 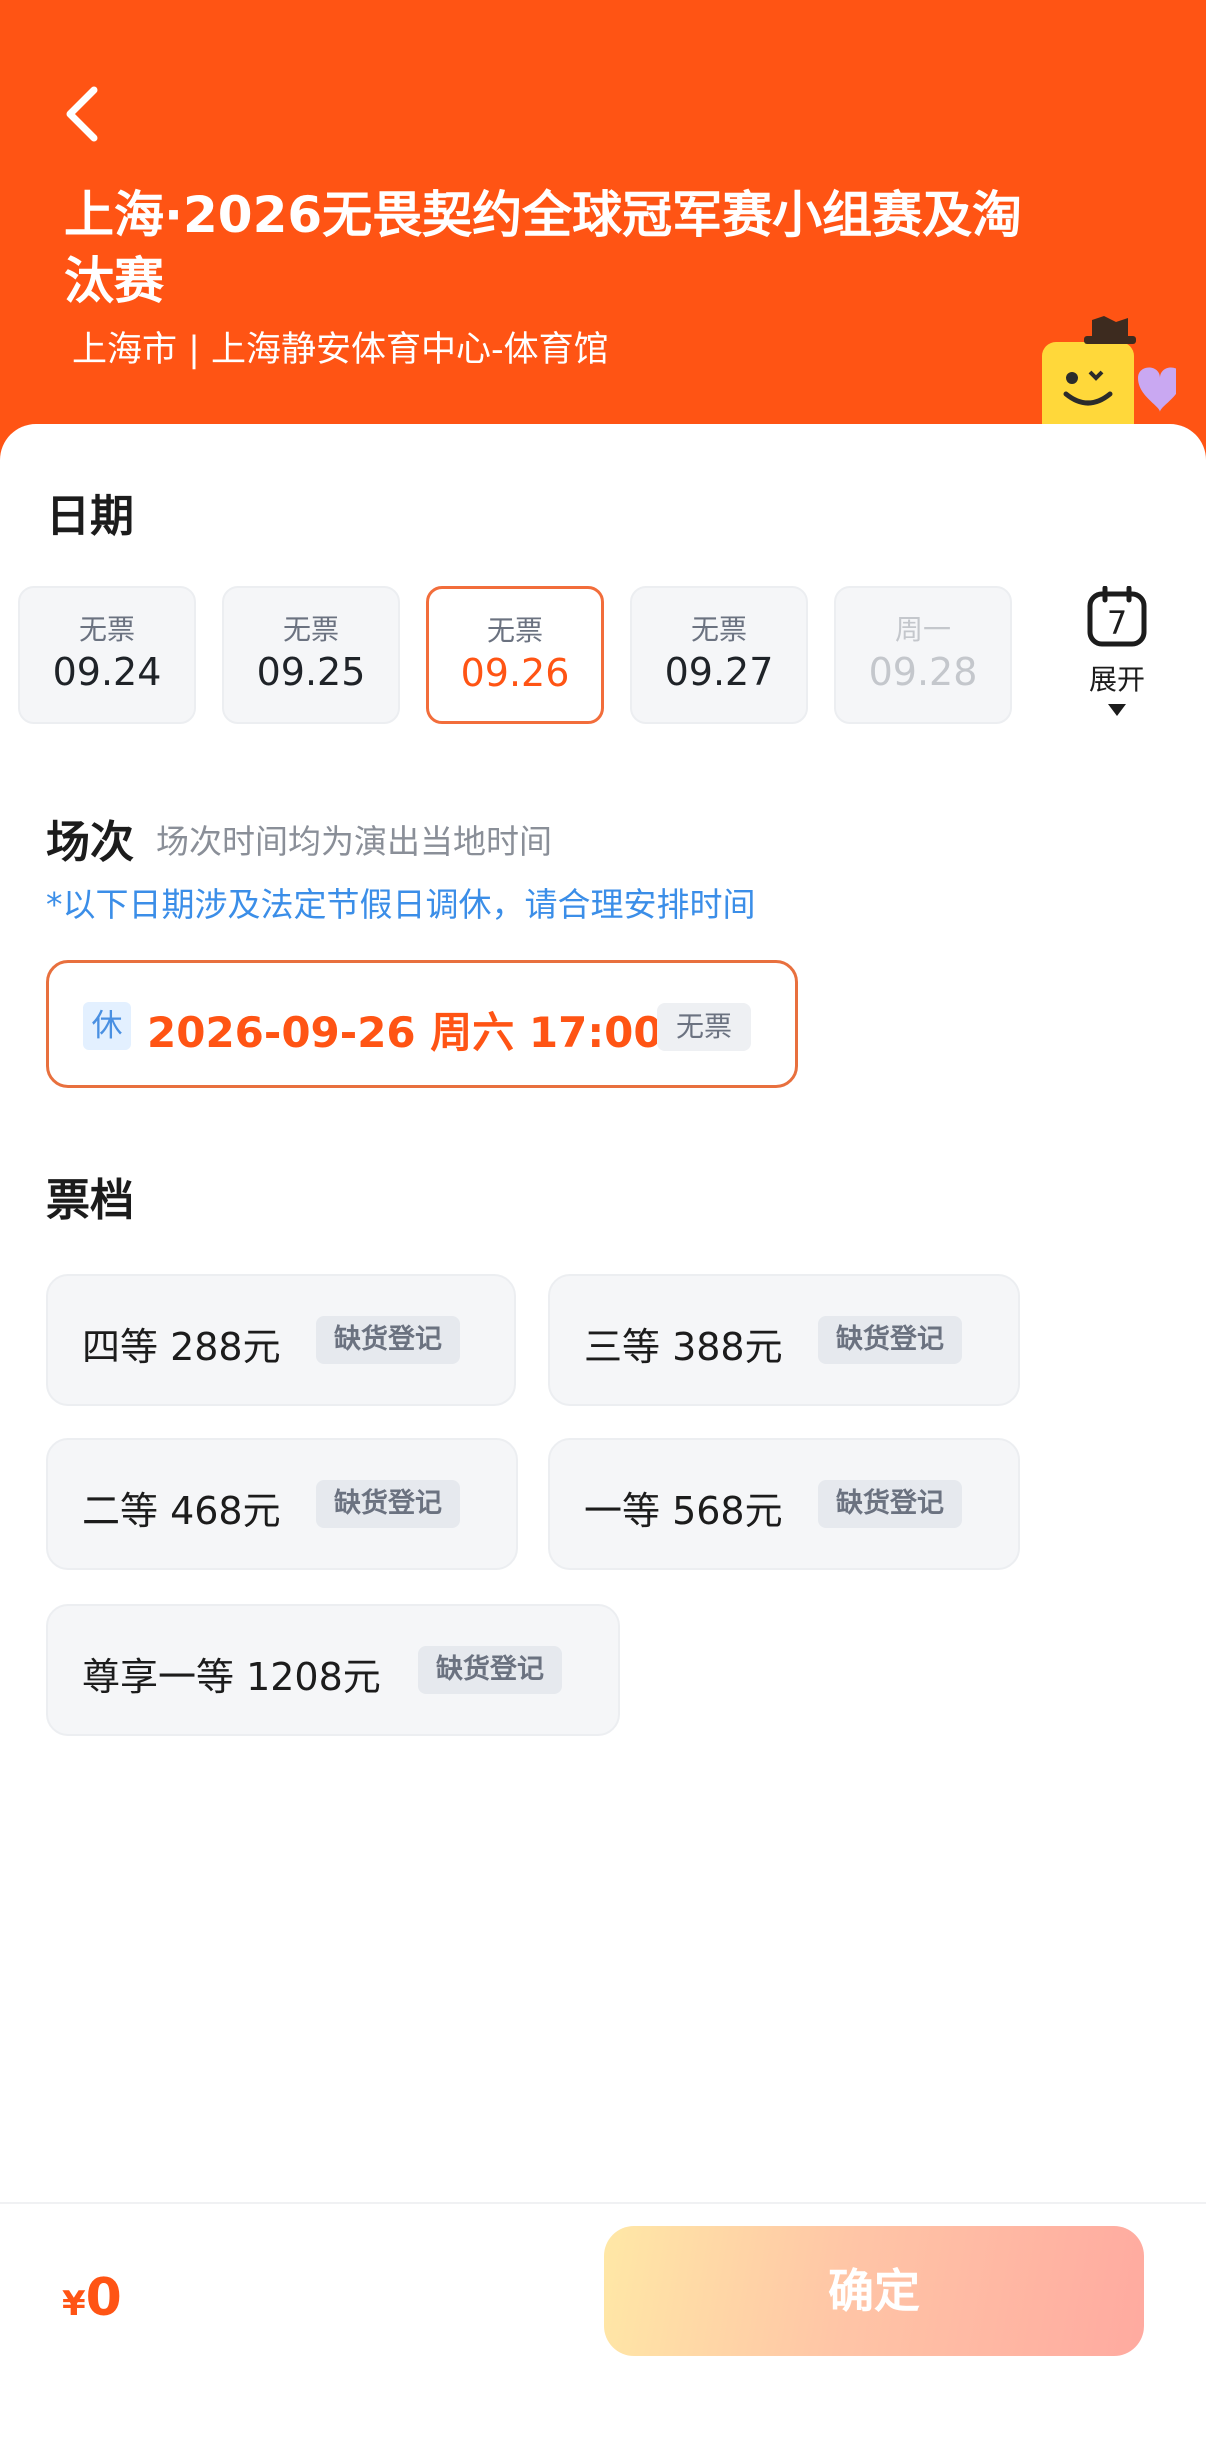 I want to click on total-price: ¥0, so click(x=92, y=2298).